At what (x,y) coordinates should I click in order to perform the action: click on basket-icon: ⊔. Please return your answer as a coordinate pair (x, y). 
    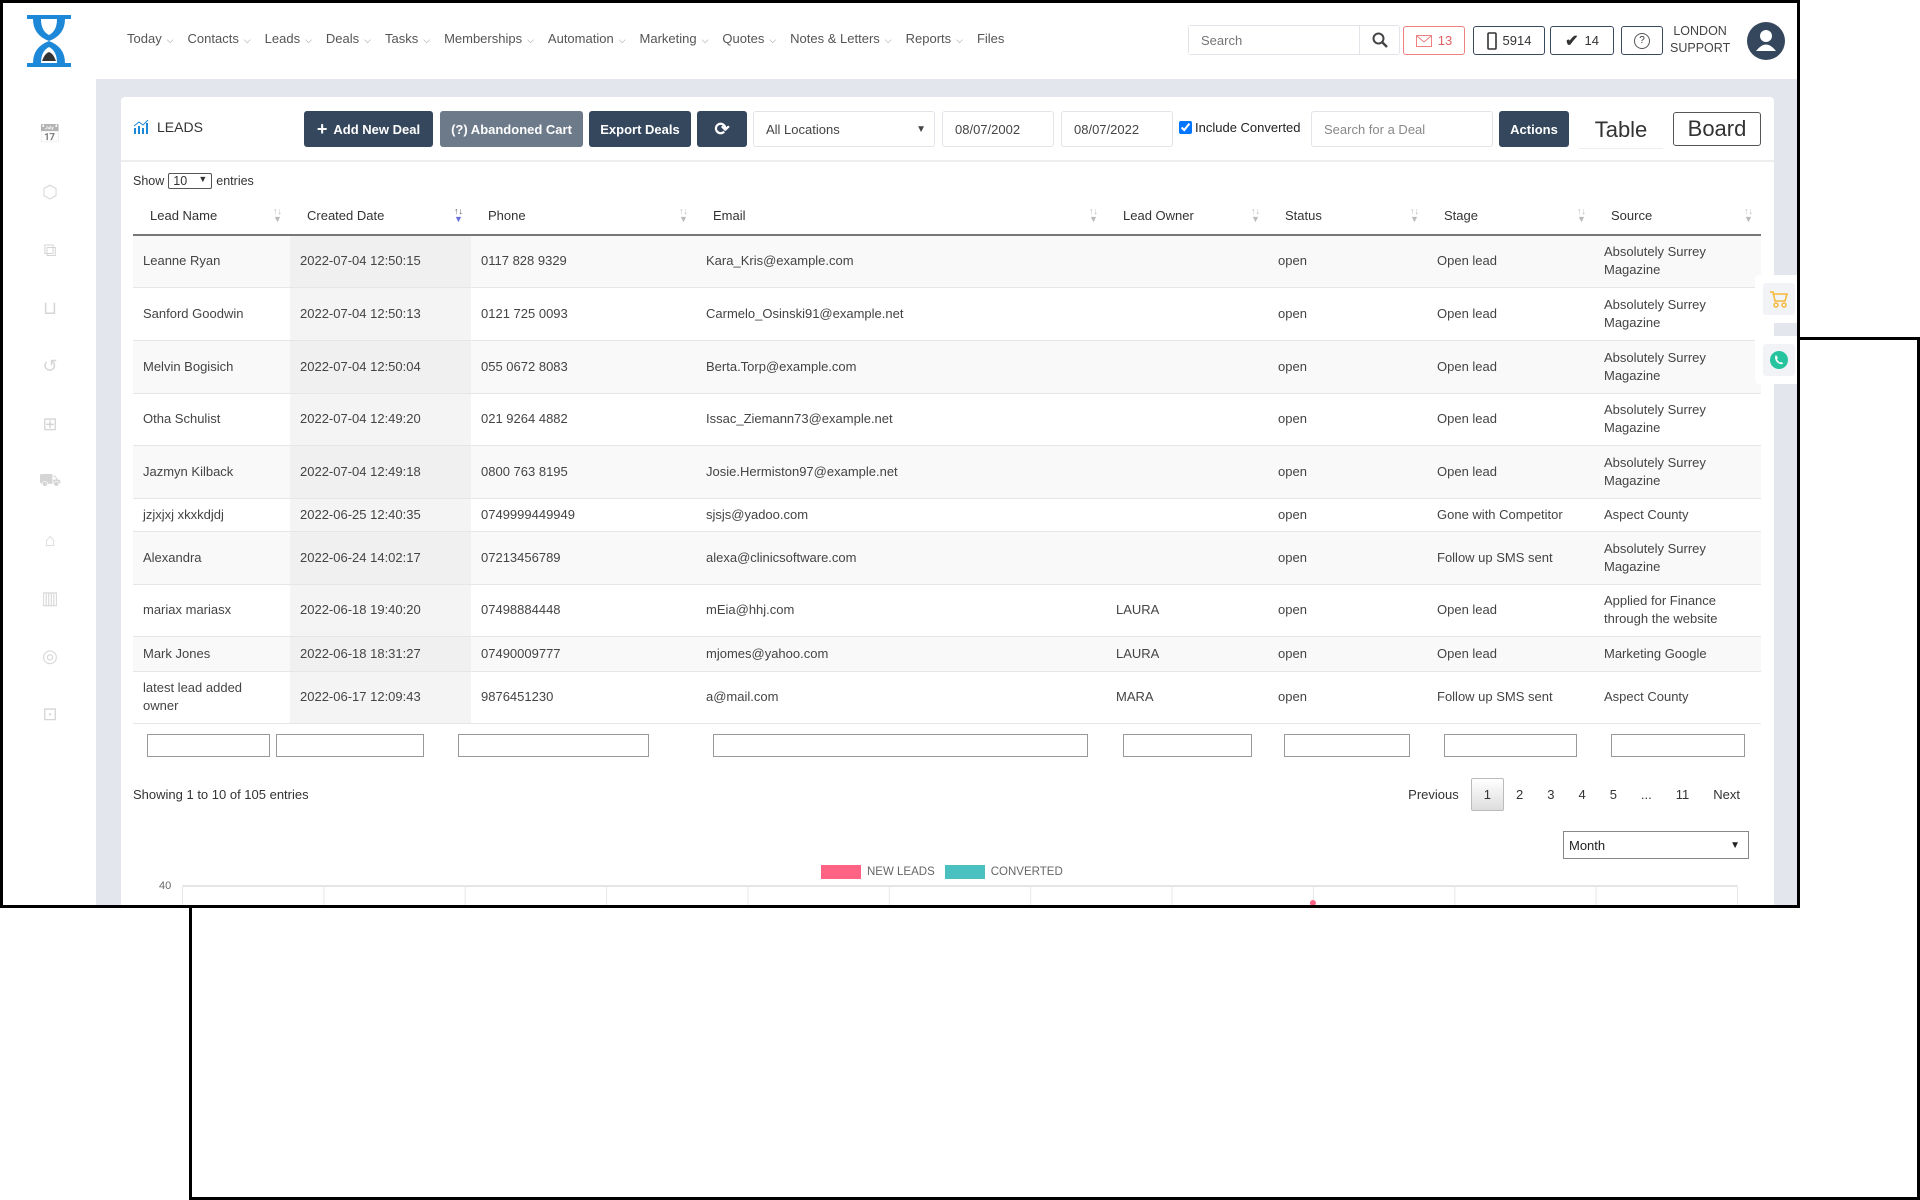
    Looking at the image, I should click on (50, 308).